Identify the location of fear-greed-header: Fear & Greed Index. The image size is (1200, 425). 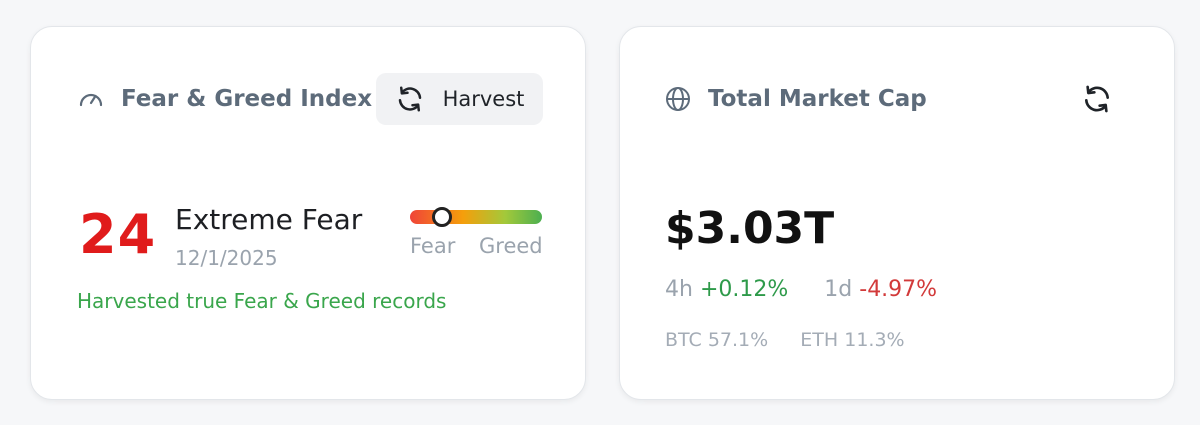
(224, 99).